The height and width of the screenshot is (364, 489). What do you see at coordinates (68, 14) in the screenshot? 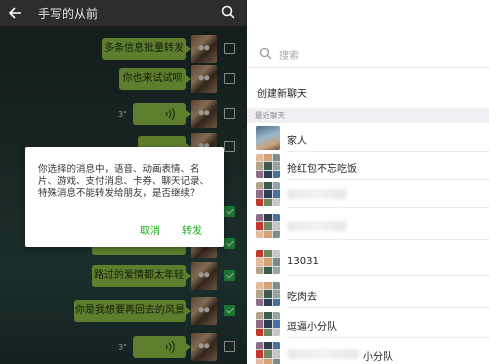
I see `chat-title: 手写的从前` at bounding box center [68, 14].